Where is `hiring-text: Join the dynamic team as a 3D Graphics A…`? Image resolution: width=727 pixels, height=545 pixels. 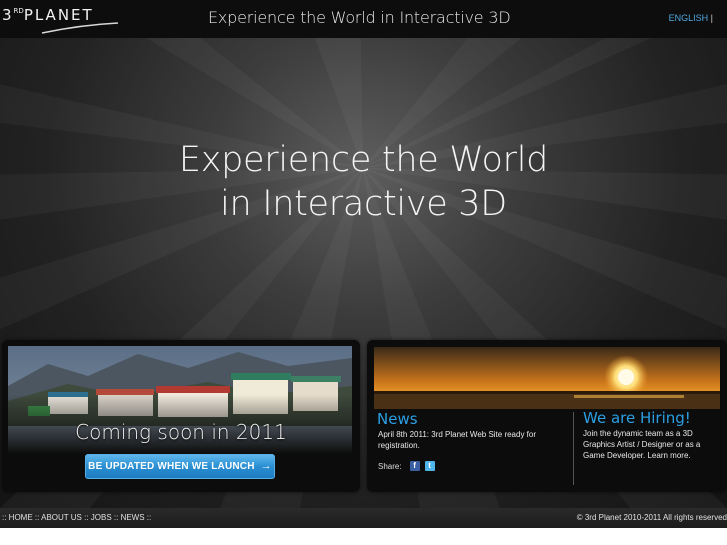 hiring-text: Join the dynamic team as a 3D Graphics A… is located at coordinates (652, 444).